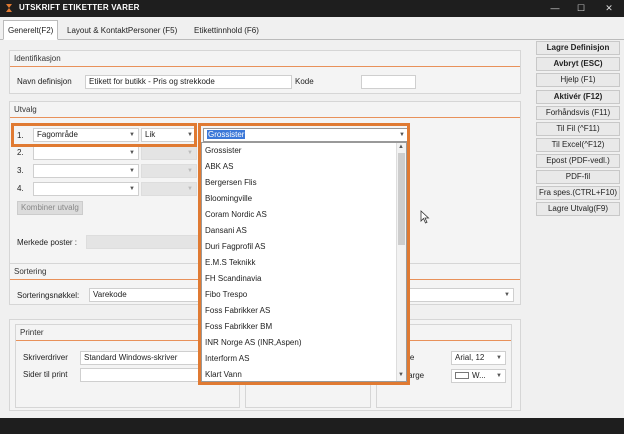  I want to click on sidebar-button-pdf-fil: PDF-fil, so click(578, 177).